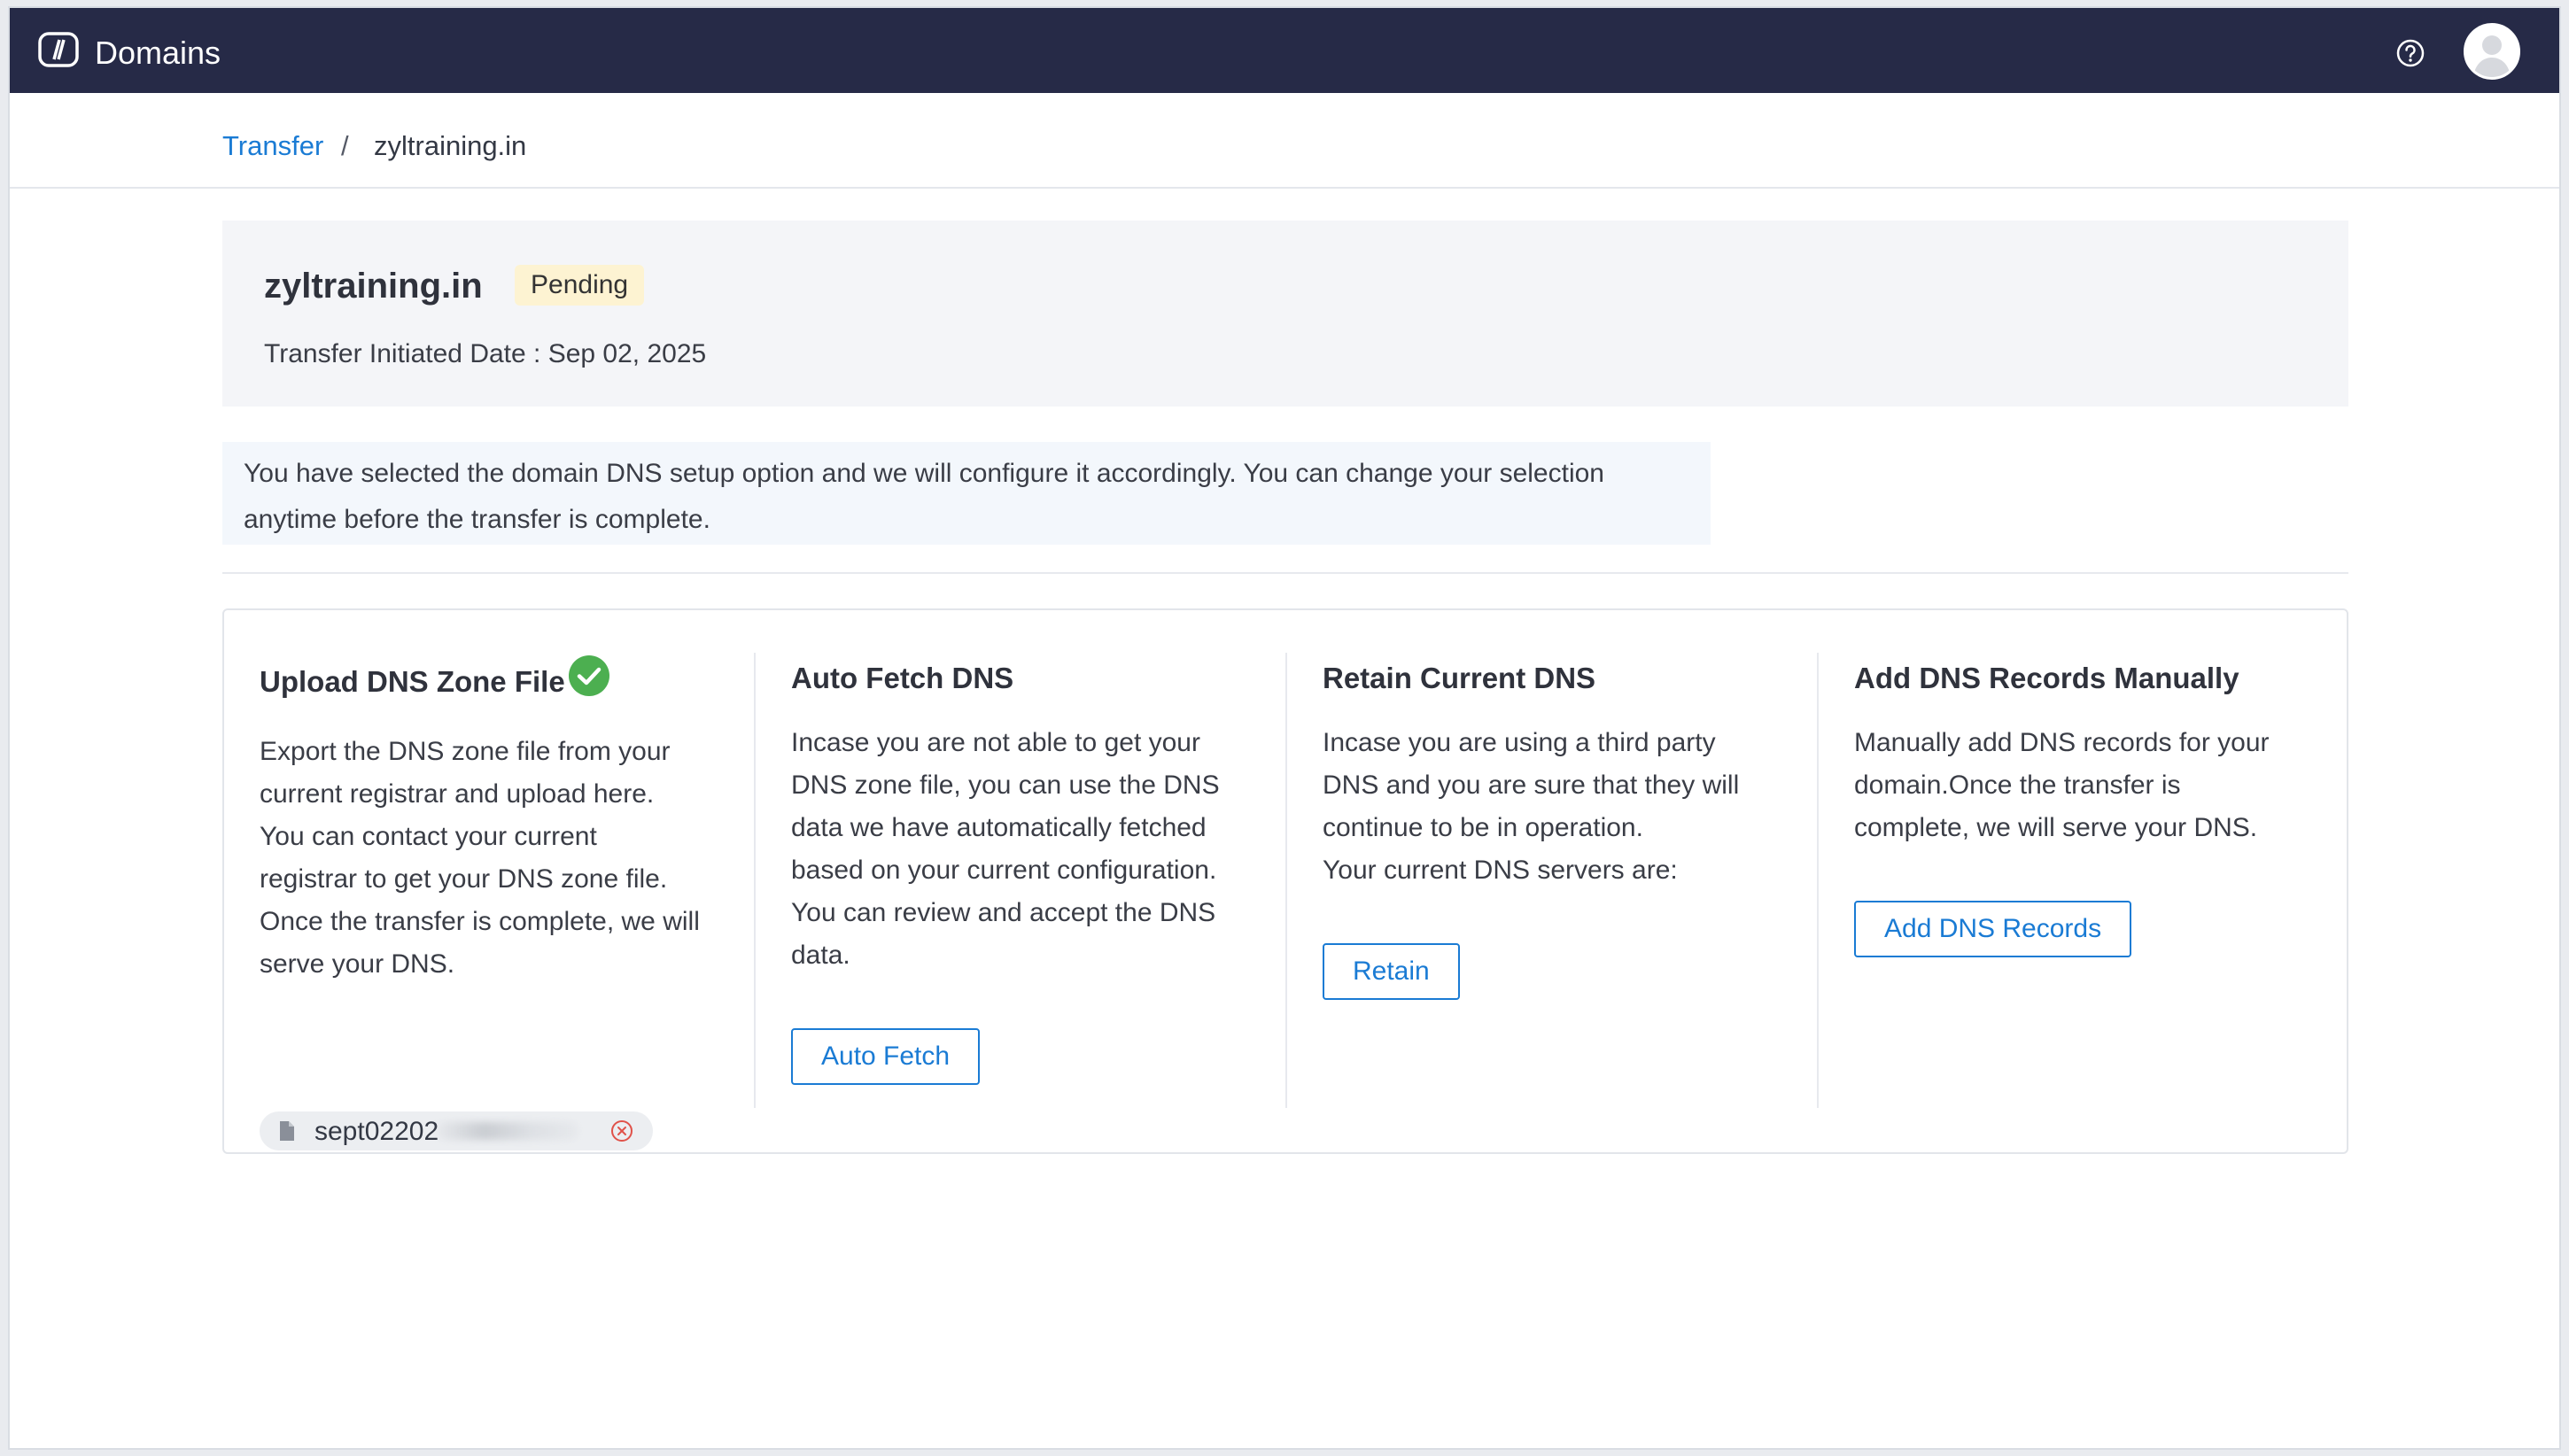 The image size is (2569, 1456). Describe the element at coordinates (2410, 53) in the screenshot. I see `help-icon` at that location.